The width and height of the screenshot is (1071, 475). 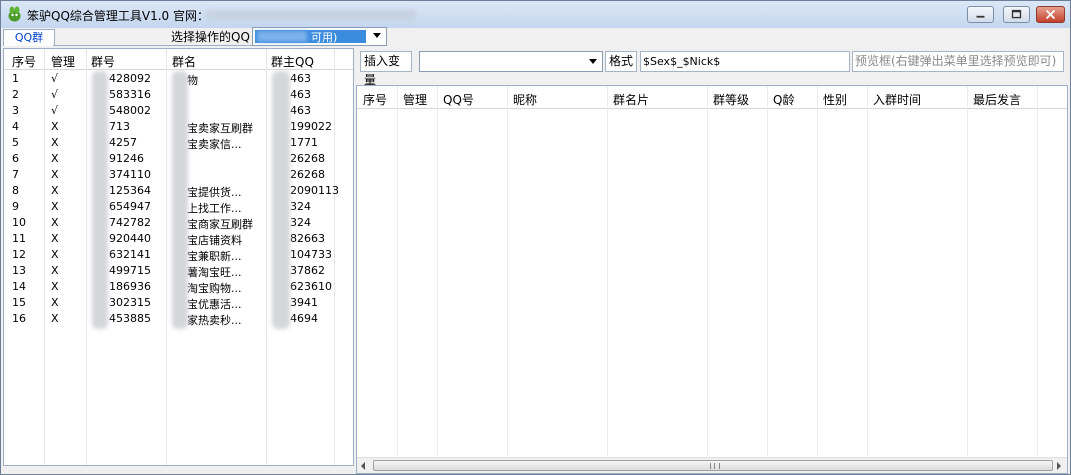 I want to click on cell-group-id: 428092, so click(x=130, y=78).